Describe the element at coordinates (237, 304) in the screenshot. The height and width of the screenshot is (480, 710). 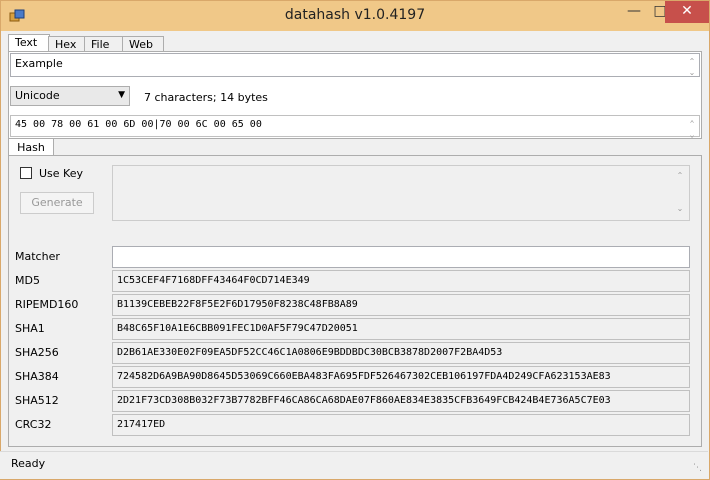
I see `ripemd160-value: B1139CEBEB22F8F5E2F6D17950F8238C48FB8A89` at that location.